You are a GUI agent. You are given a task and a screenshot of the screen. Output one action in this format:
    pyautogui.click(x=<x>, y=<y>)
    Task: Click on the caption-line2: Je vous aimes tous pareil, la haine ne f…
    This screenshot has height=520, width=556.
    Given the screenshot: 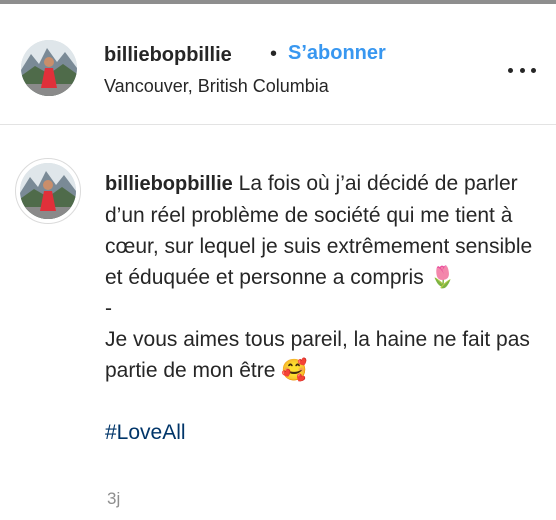 What is the action you would take?
    pyautogui.click(x=317, y=355)
    